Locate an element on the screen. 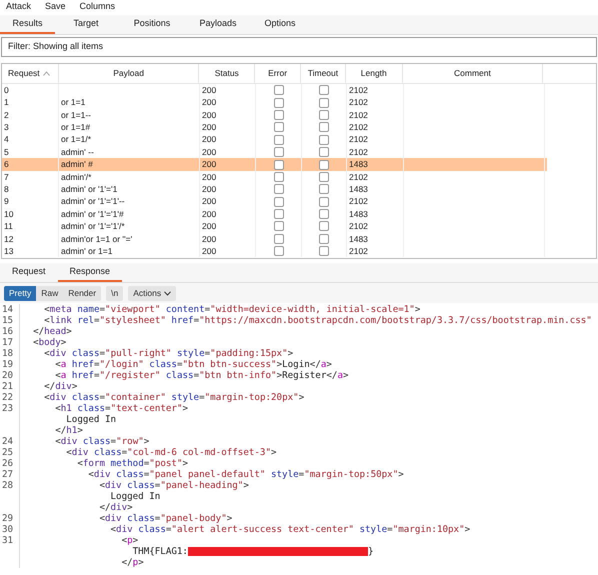 The width and height of the screenshot is (598, 575). code-line: <div class="panel-heading"> is located at coordinates (173, 485).